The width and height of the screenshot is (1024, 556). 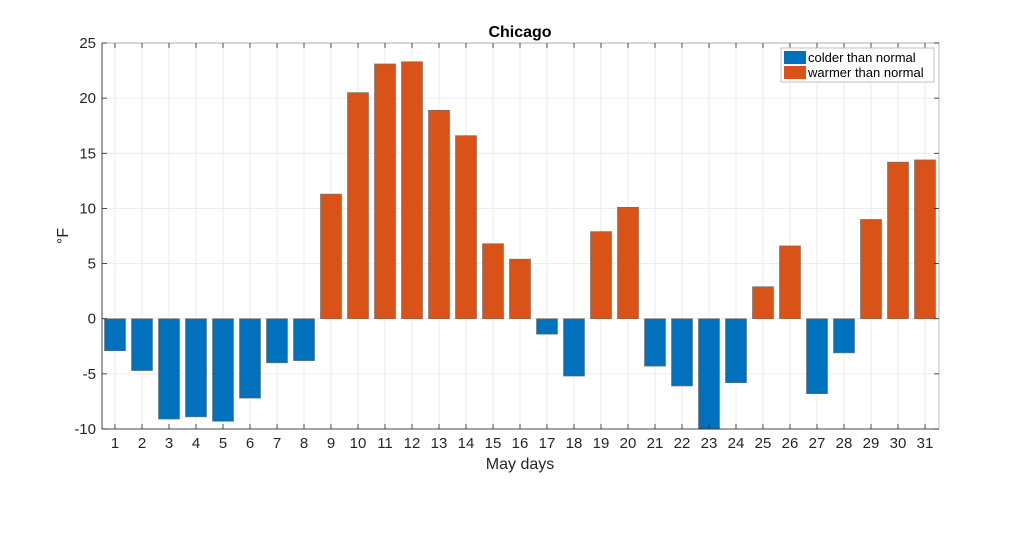 What do you see at coordinates (601, 443) in the screenshot?
I see `x-tick-label: 19` at bounding box center [601, 443].